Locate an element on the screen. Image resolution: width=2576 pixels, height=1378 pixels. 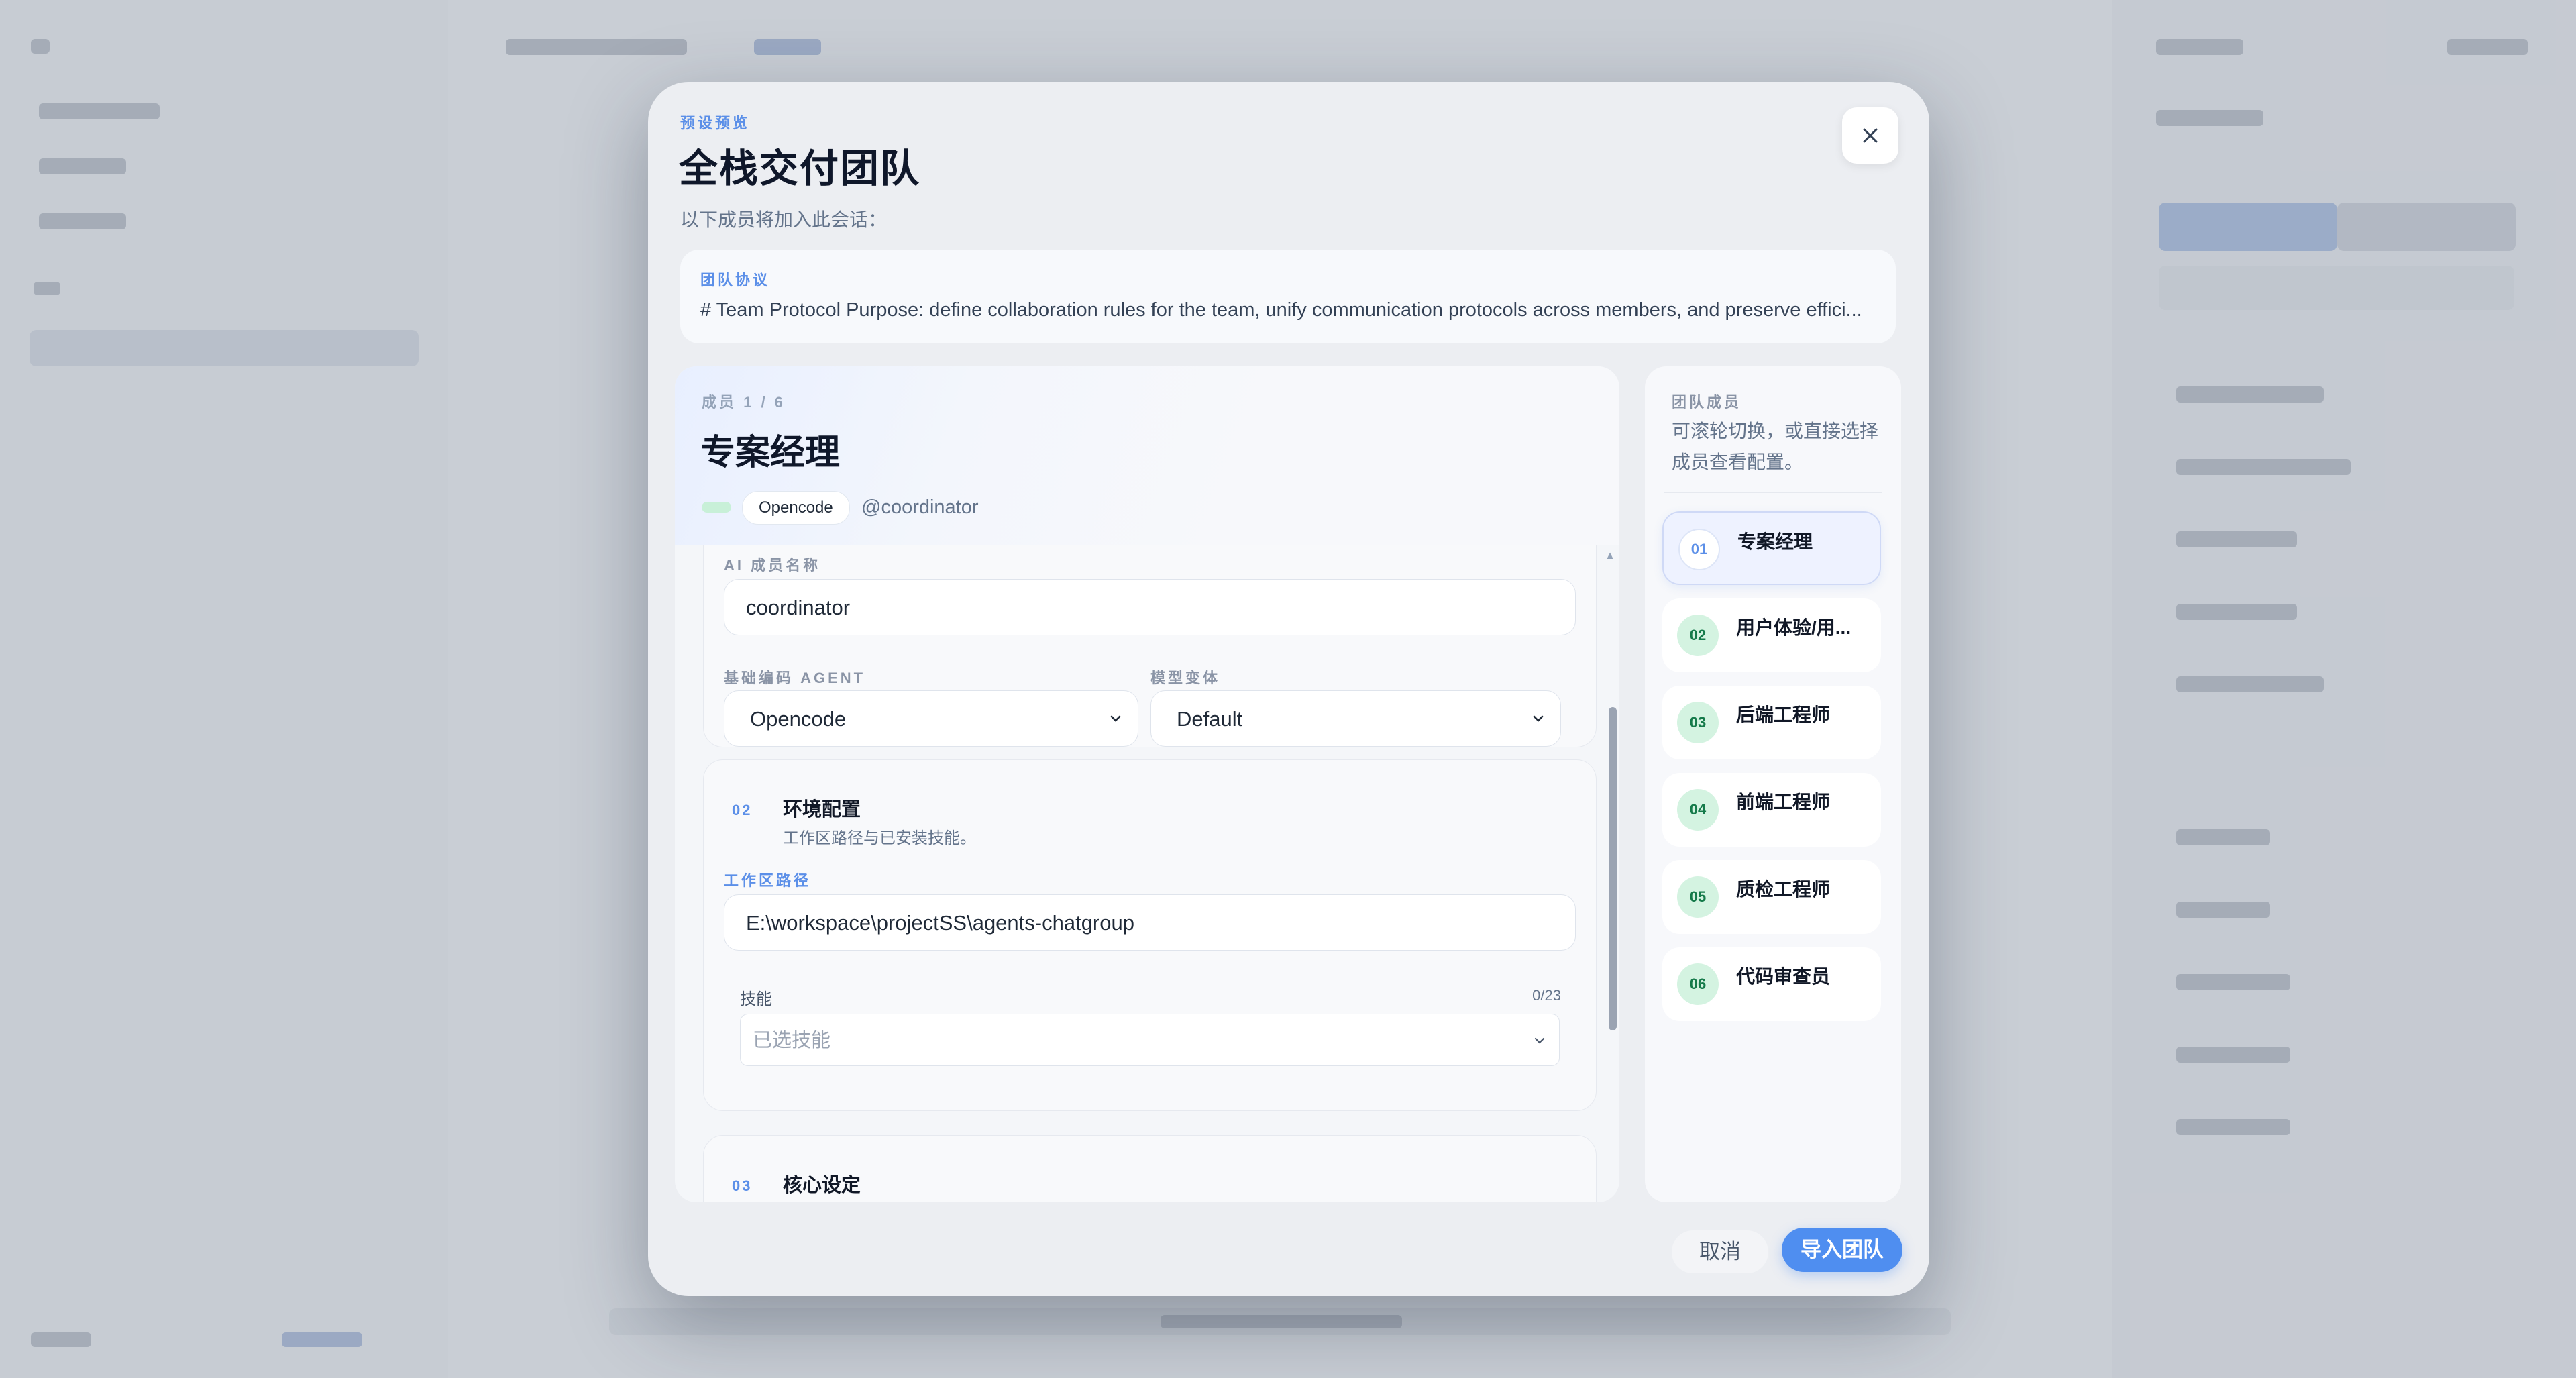
import-team-button: 导入团队 is located at coordinates (1842, 1250).